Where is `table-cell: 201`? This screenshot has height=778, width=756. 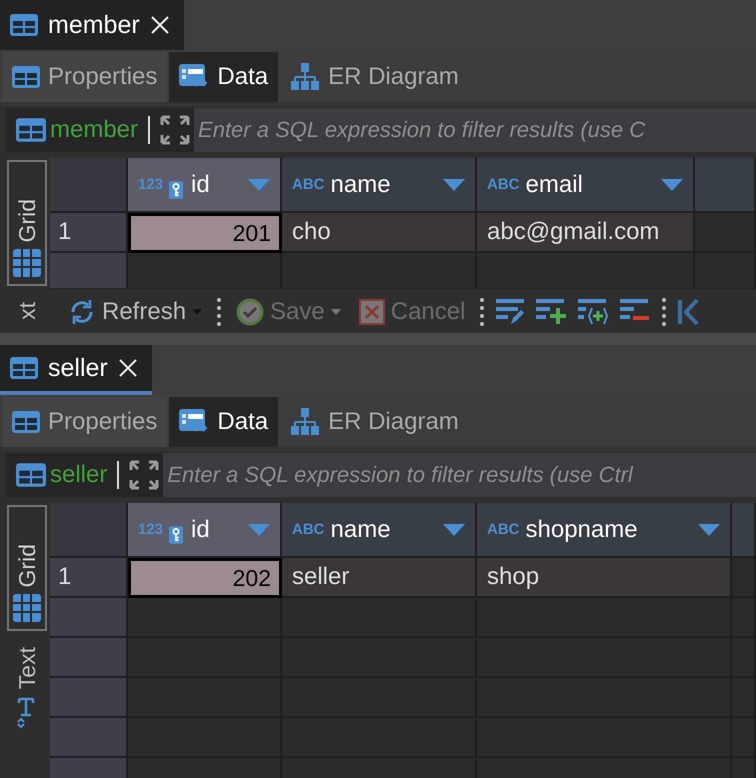 table-cell: 201 is located at coordinates (205, 233).